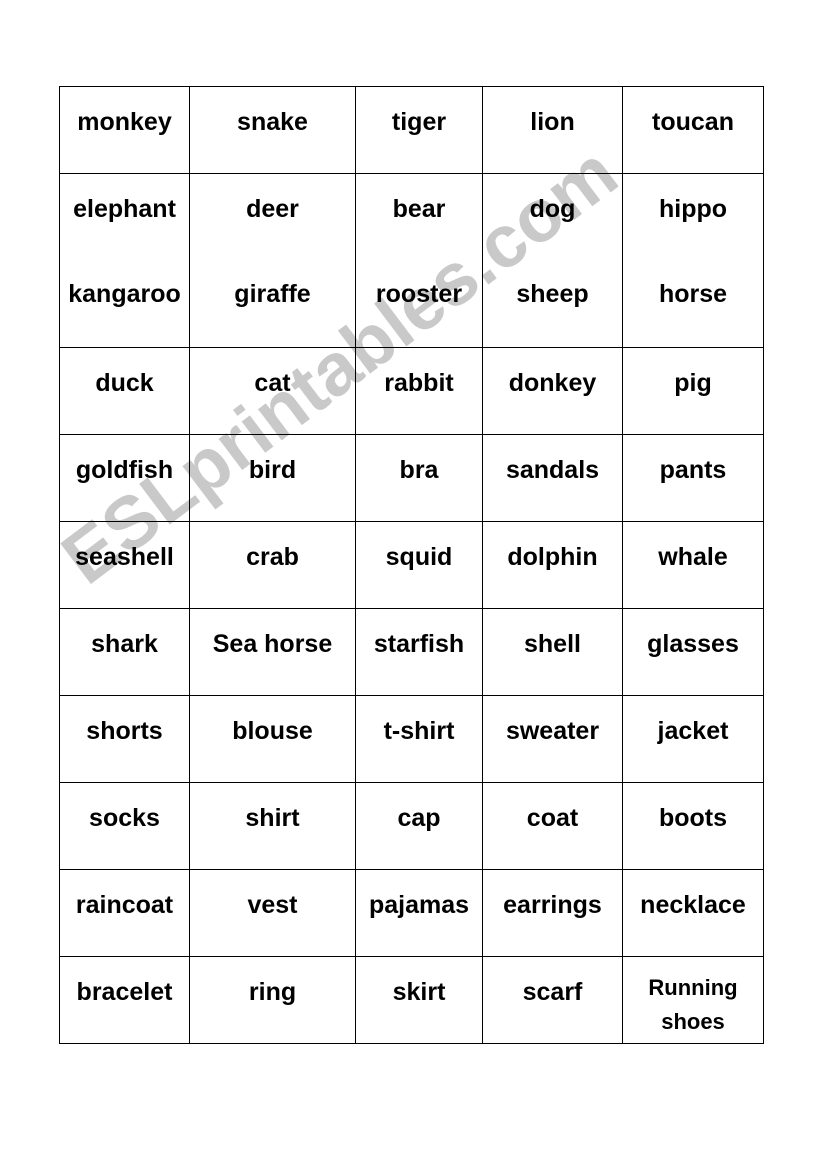  I want to click on word-cell: seashell, so click(124, 565).